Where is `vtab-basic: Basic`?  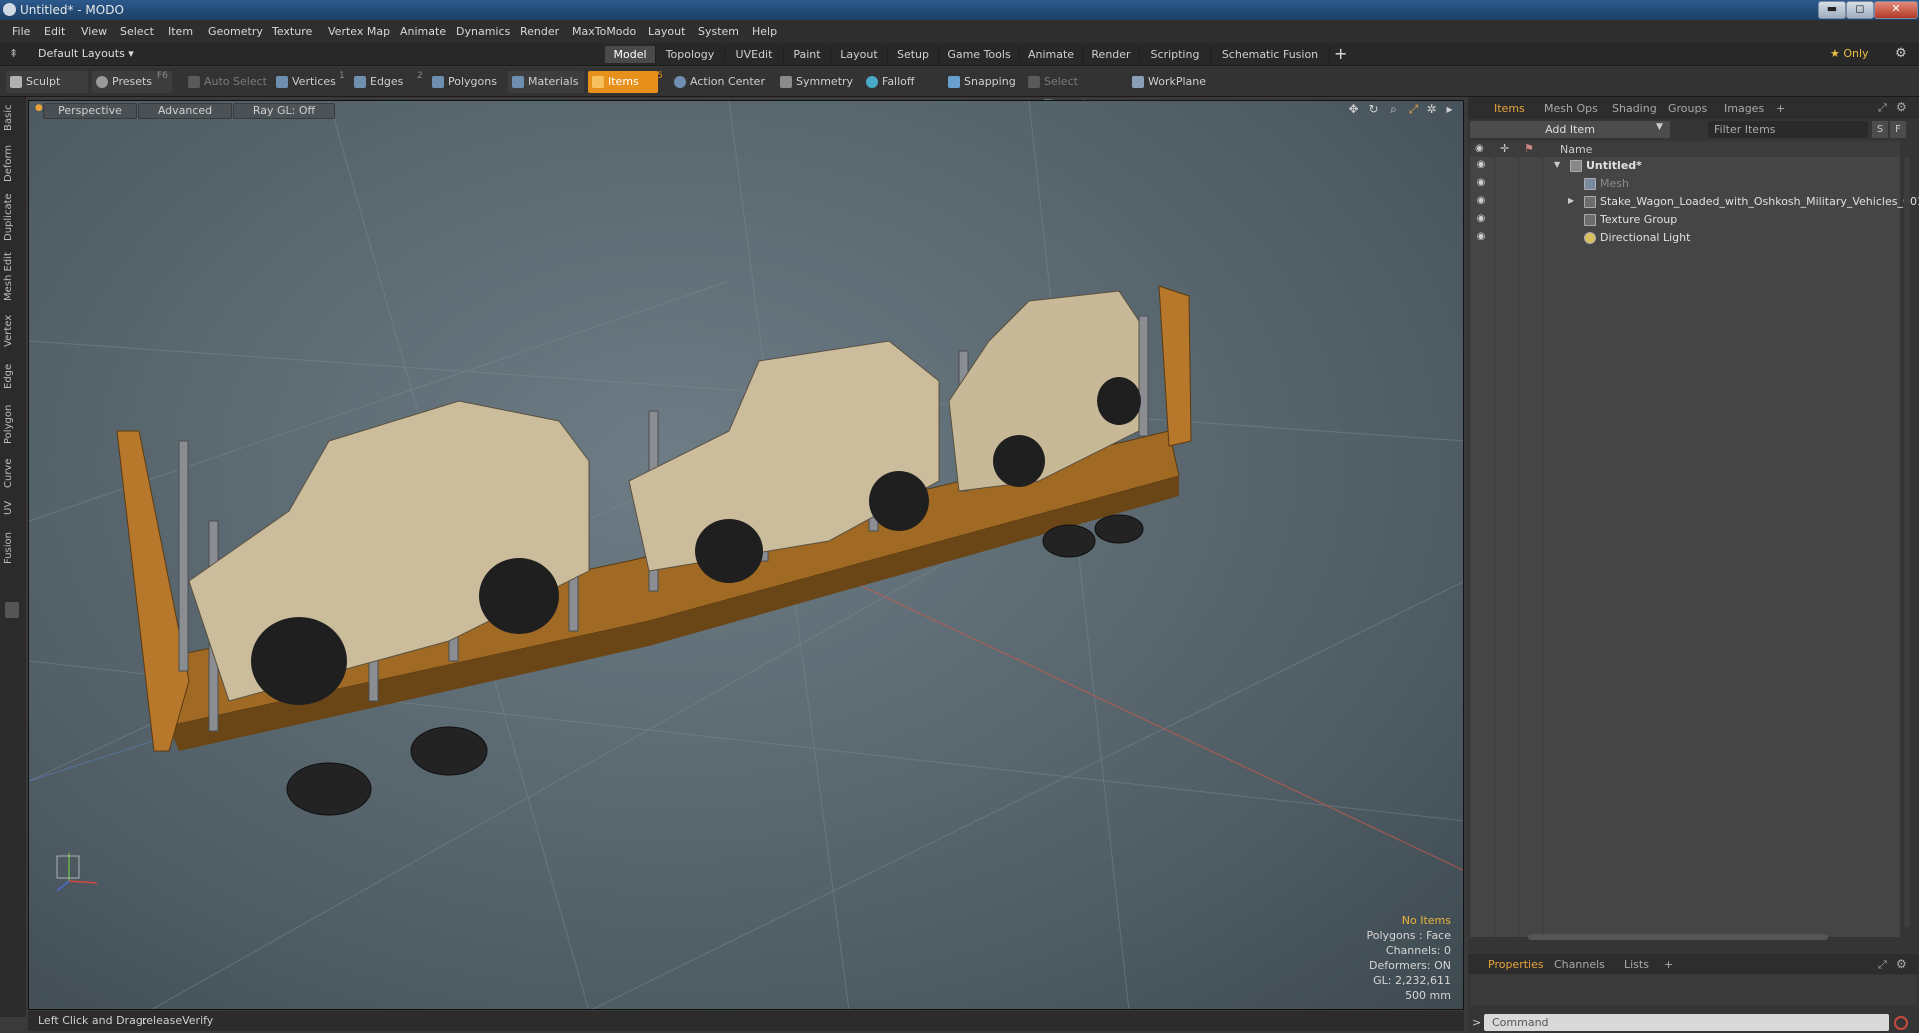
vtab-basic: Basic is located at coordinates (12, 118).